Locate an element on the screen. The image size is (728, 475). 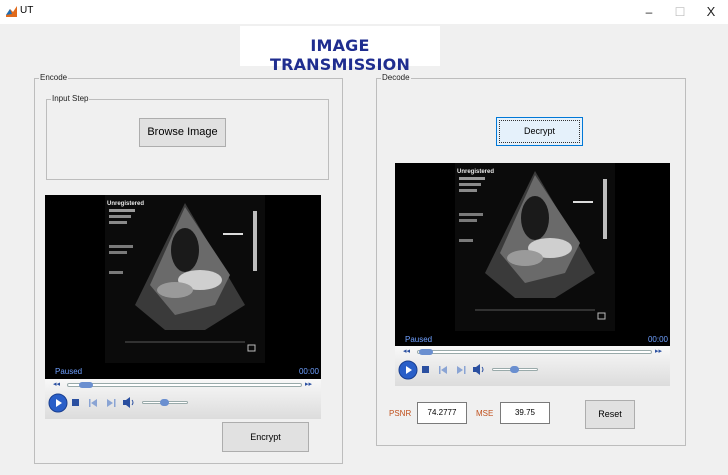
encode-volume-icon is located at coordinates (129, 402).